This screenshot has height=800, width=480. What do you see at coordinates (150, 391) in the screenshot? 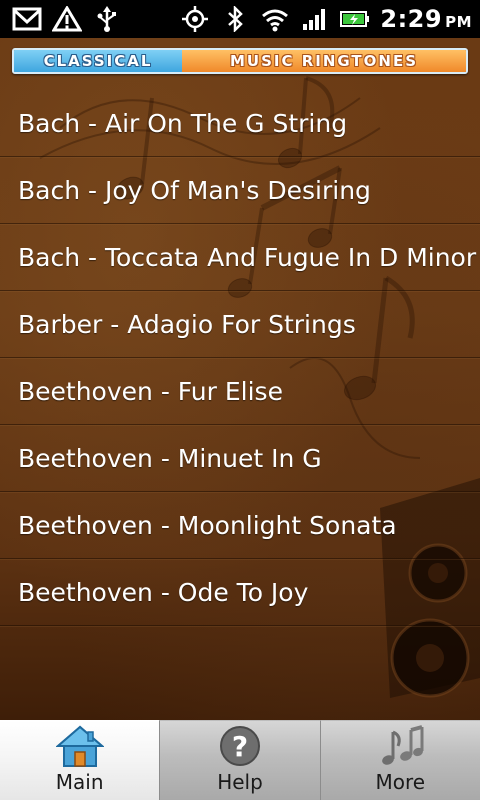
I see `list-item-label: Beethoven - Fur Elise` at bounding box center [150, 391].